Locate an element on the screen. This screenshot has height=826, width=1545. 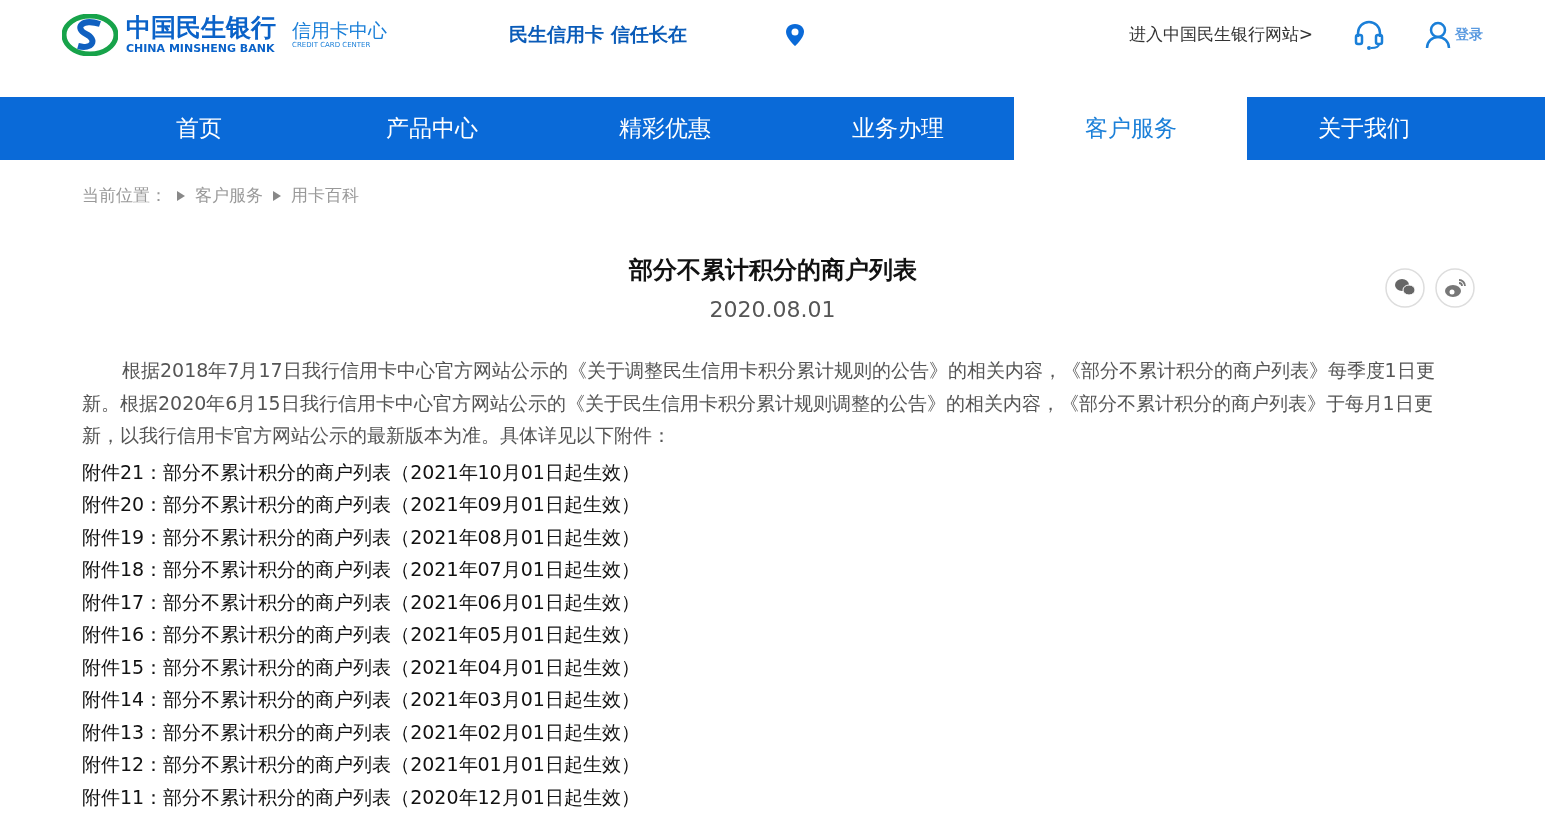
attachment-link: 附件19：部分不累计积分的商户列表（2021年08月01日起生效） is located at coordinates (361, 536).